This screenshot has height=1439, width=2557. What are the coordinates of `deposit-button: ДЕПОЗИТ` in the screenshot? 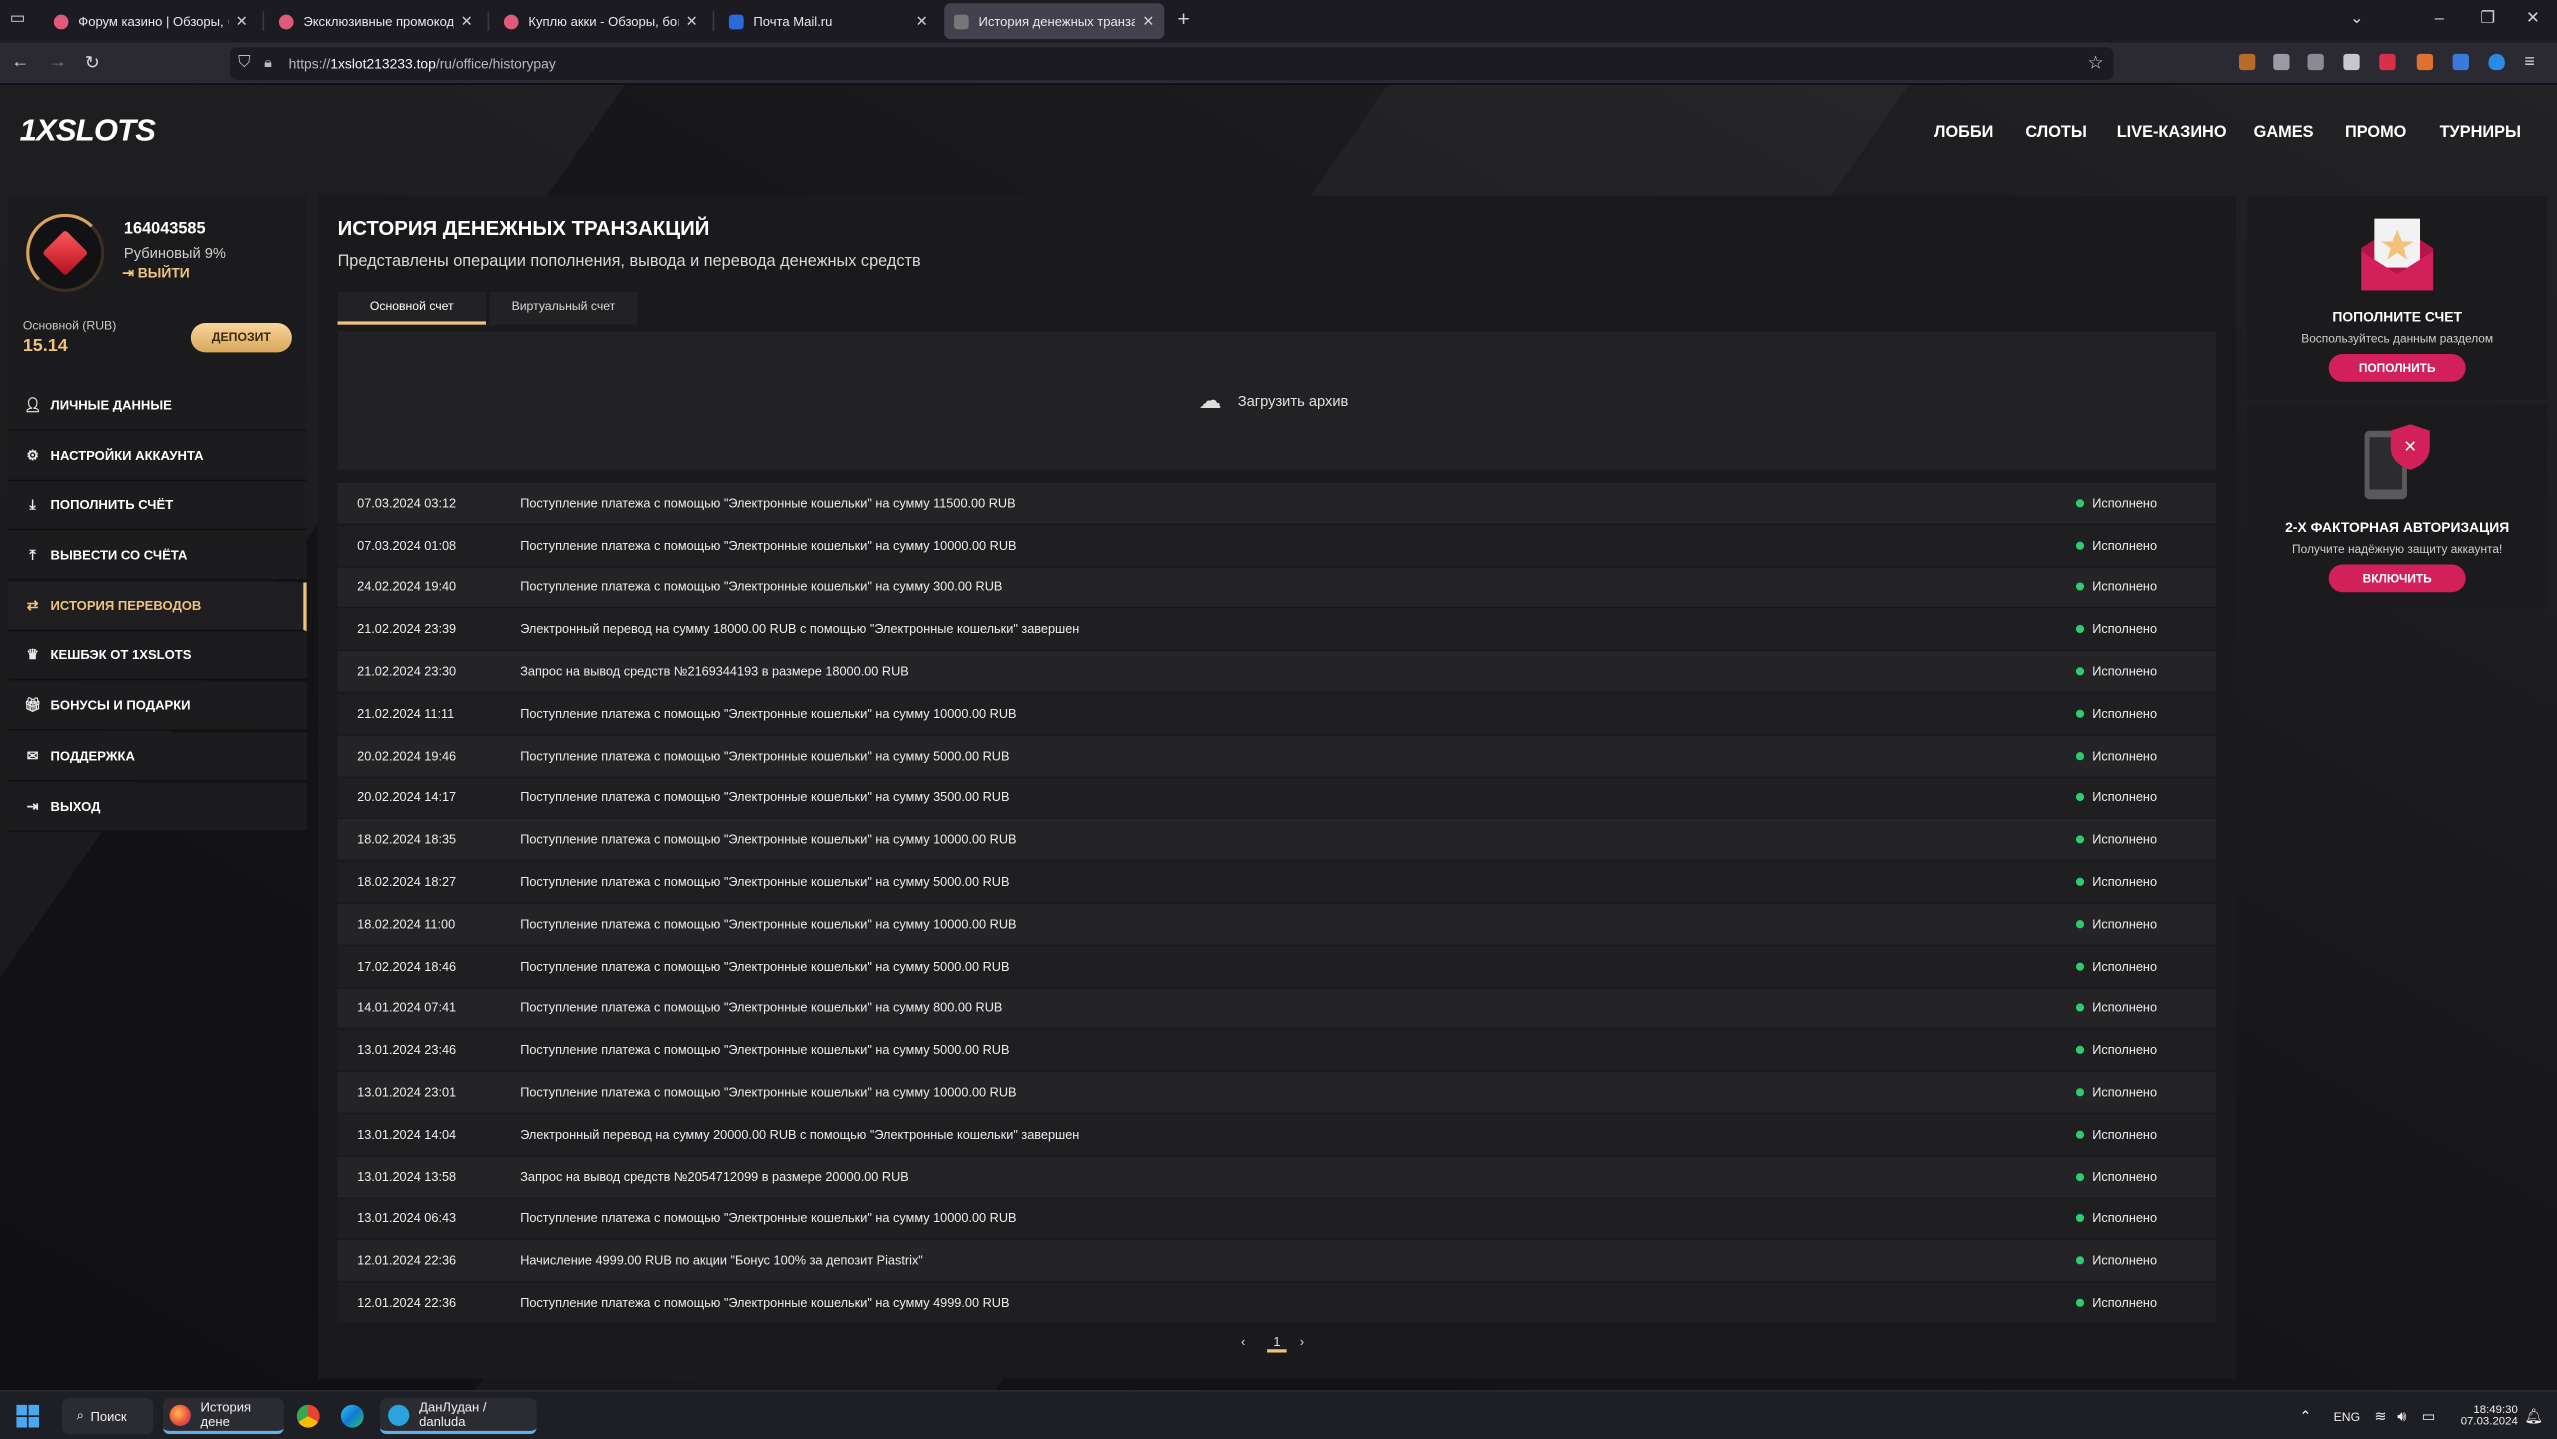 It's located at (241, 338).